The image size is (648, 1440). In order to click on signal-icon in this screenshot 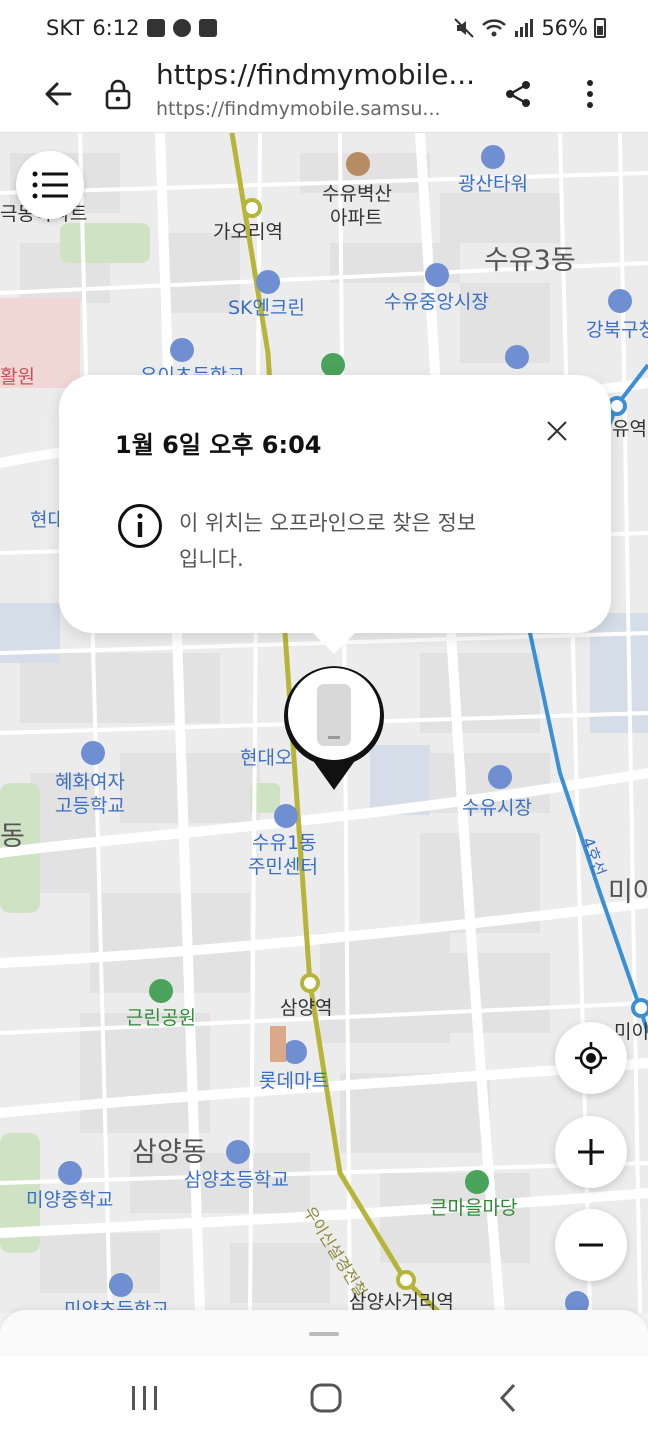, I will do `click(524, 28)`.